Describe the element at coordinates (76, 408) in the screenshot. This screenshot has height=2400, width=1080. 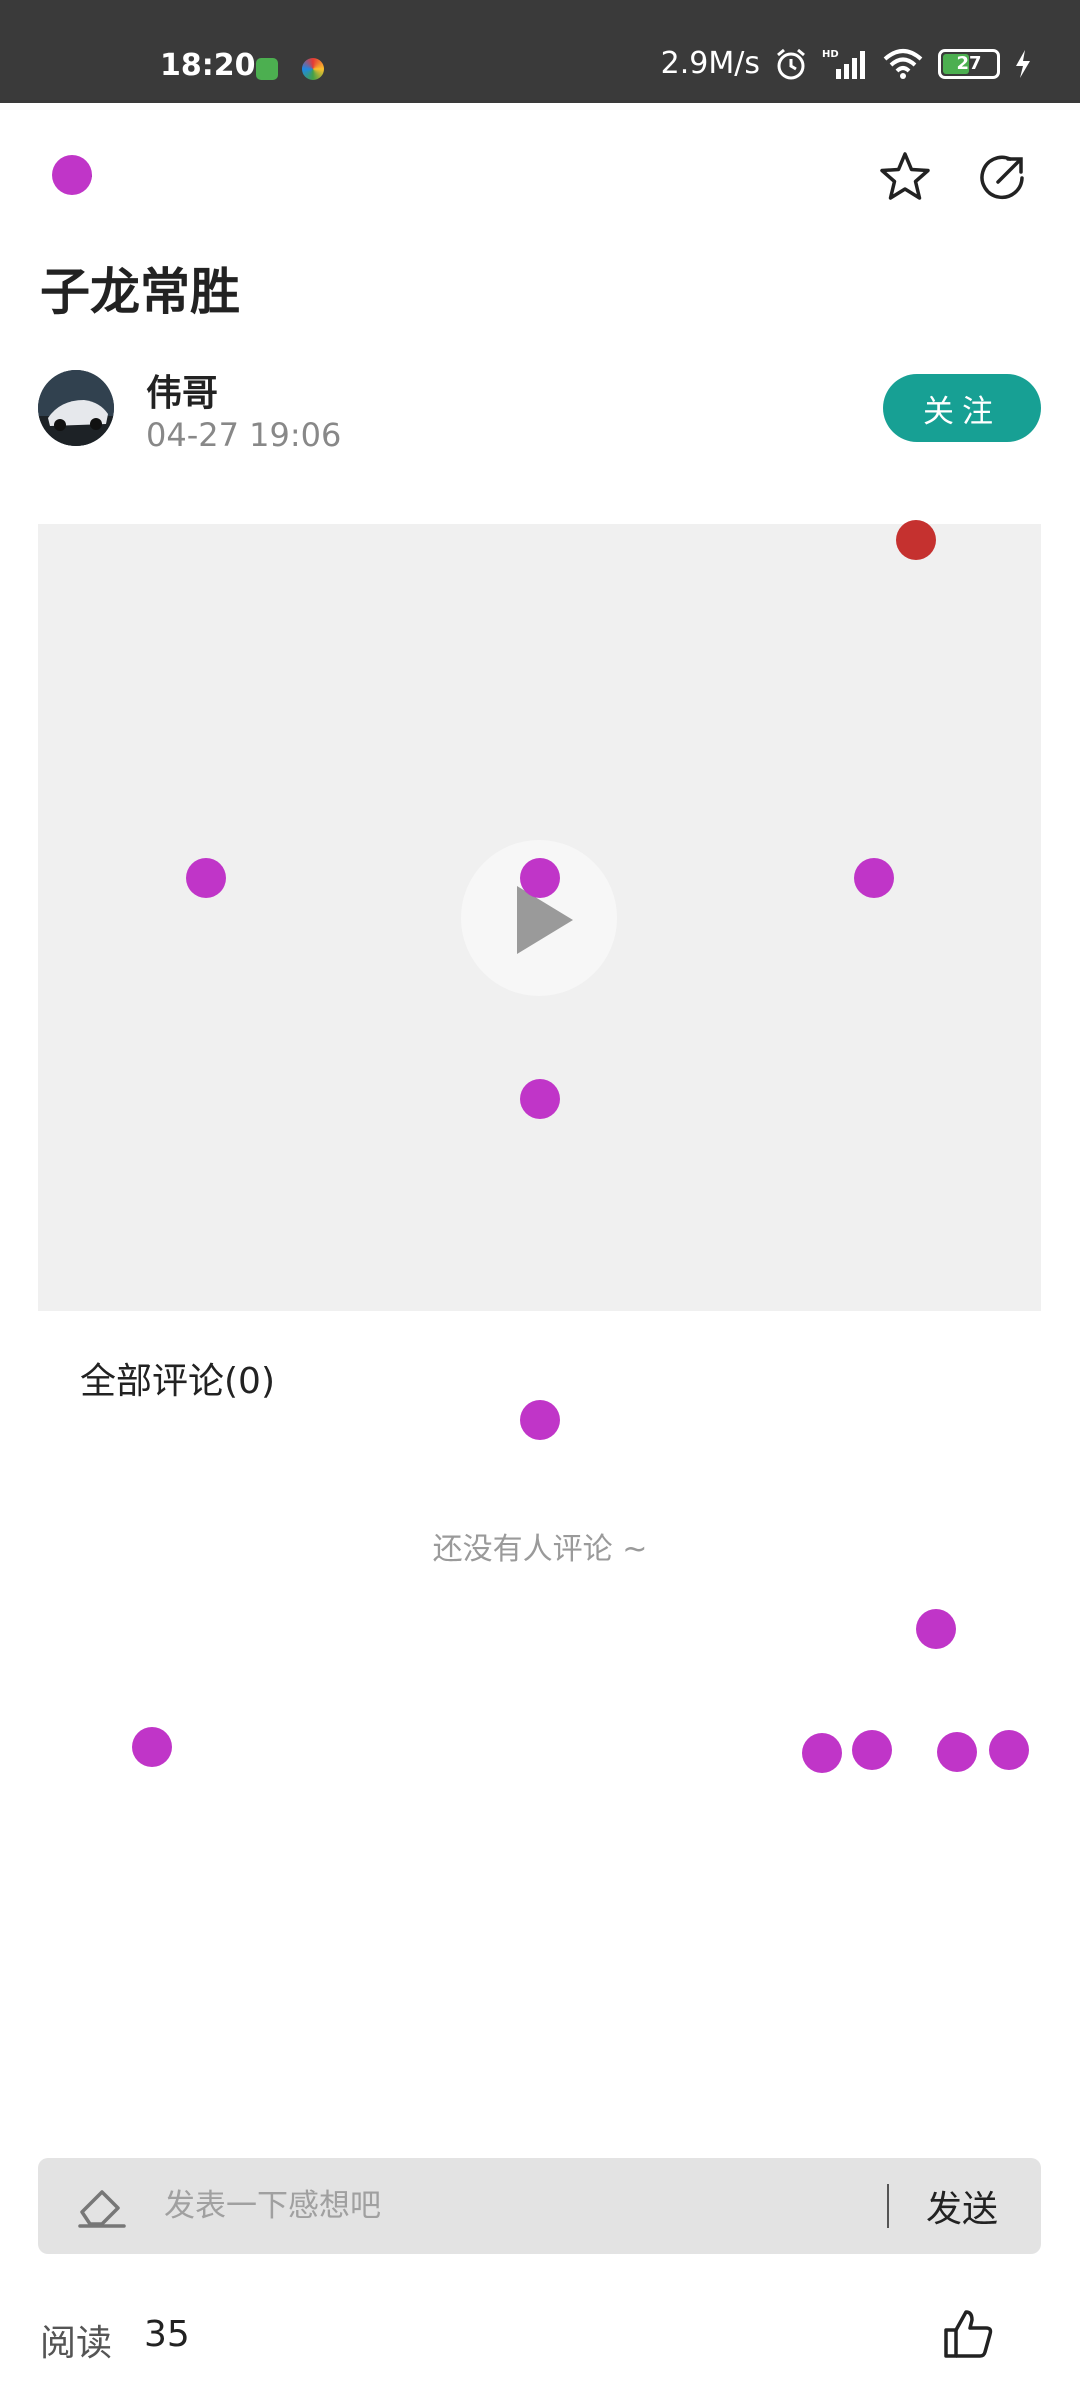
I see `avatar` at that location.